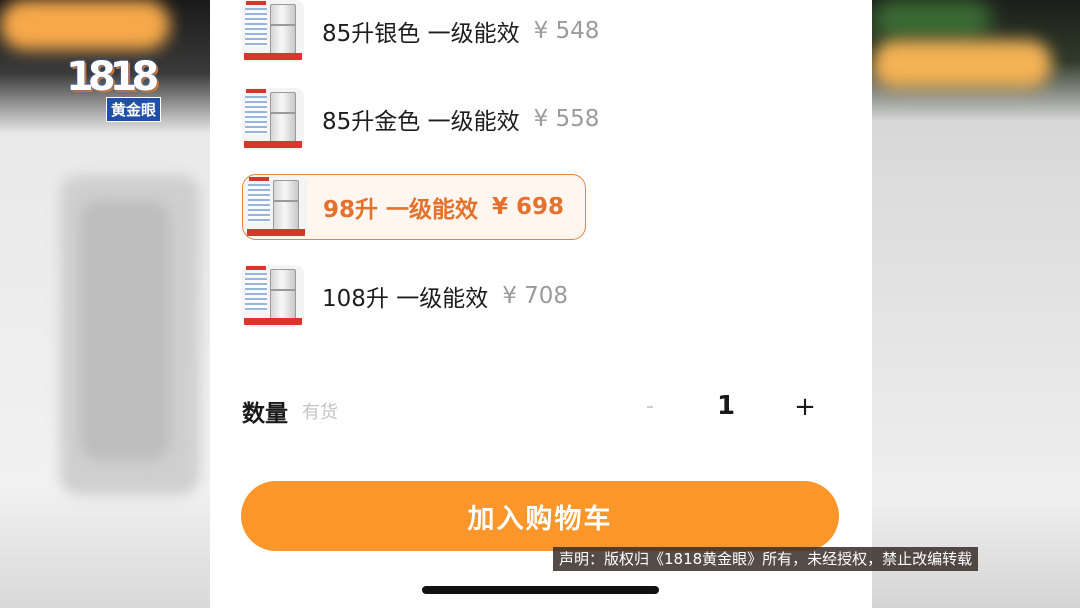 This screenshot has height=608, width=1080. What do you see at coordinates (405, 299) in the screenshot?
I see `option-label: 108升 一级能效` at bounding box center [405, 299].